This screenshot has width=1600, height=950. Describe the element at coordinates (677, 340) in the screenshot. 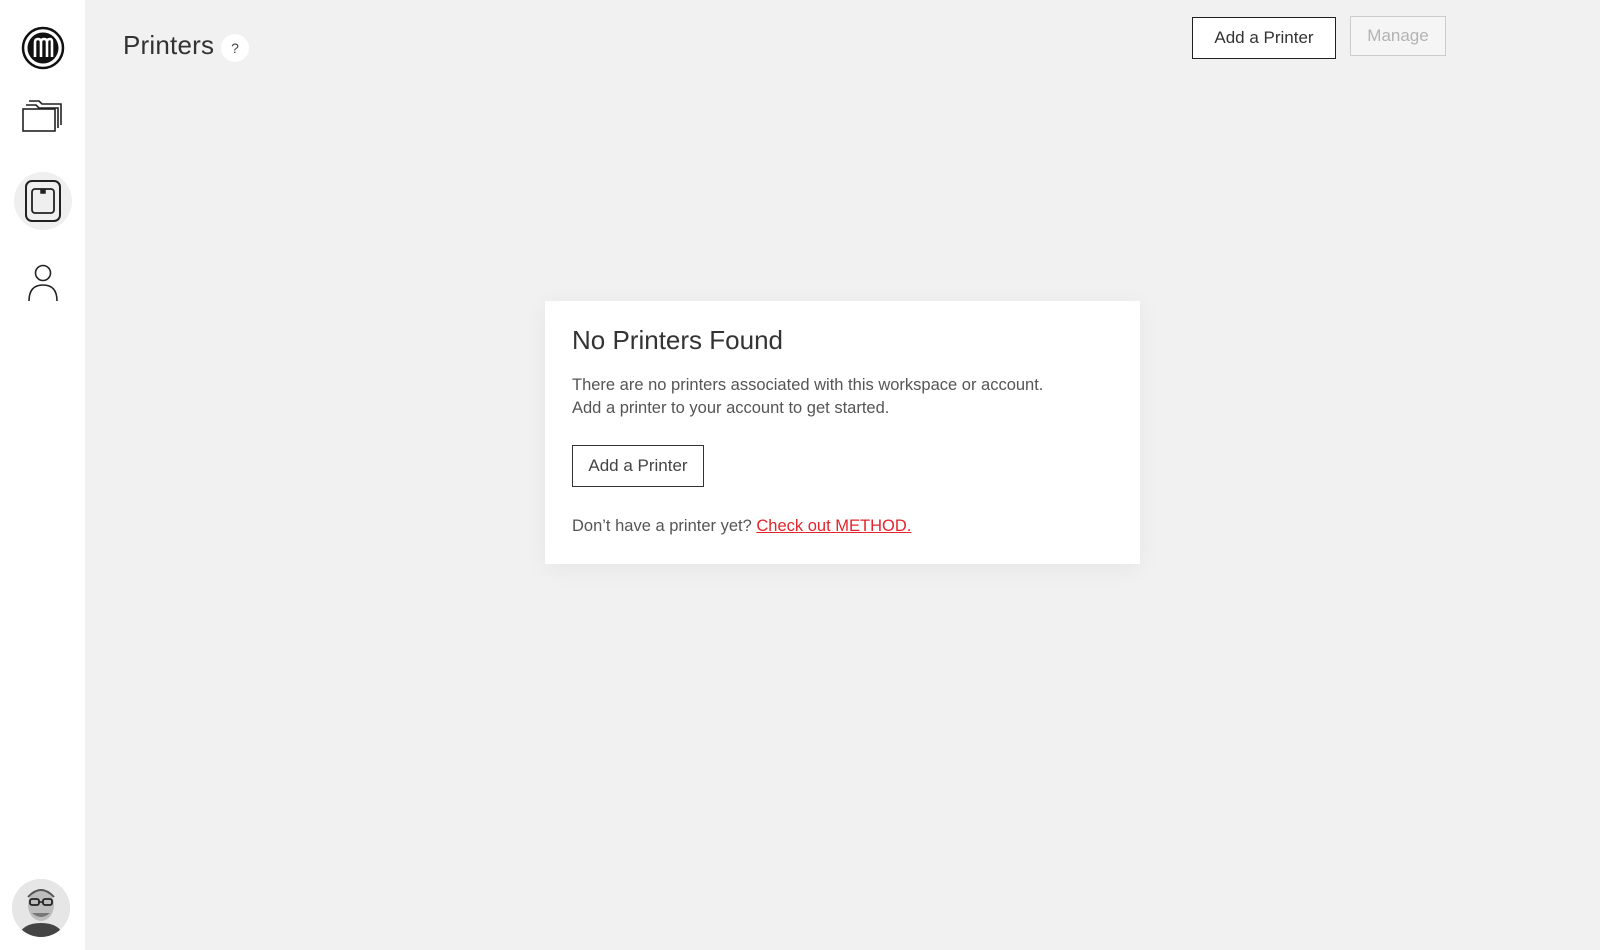

I see `empty-state-title: No Printers Found` at that location.